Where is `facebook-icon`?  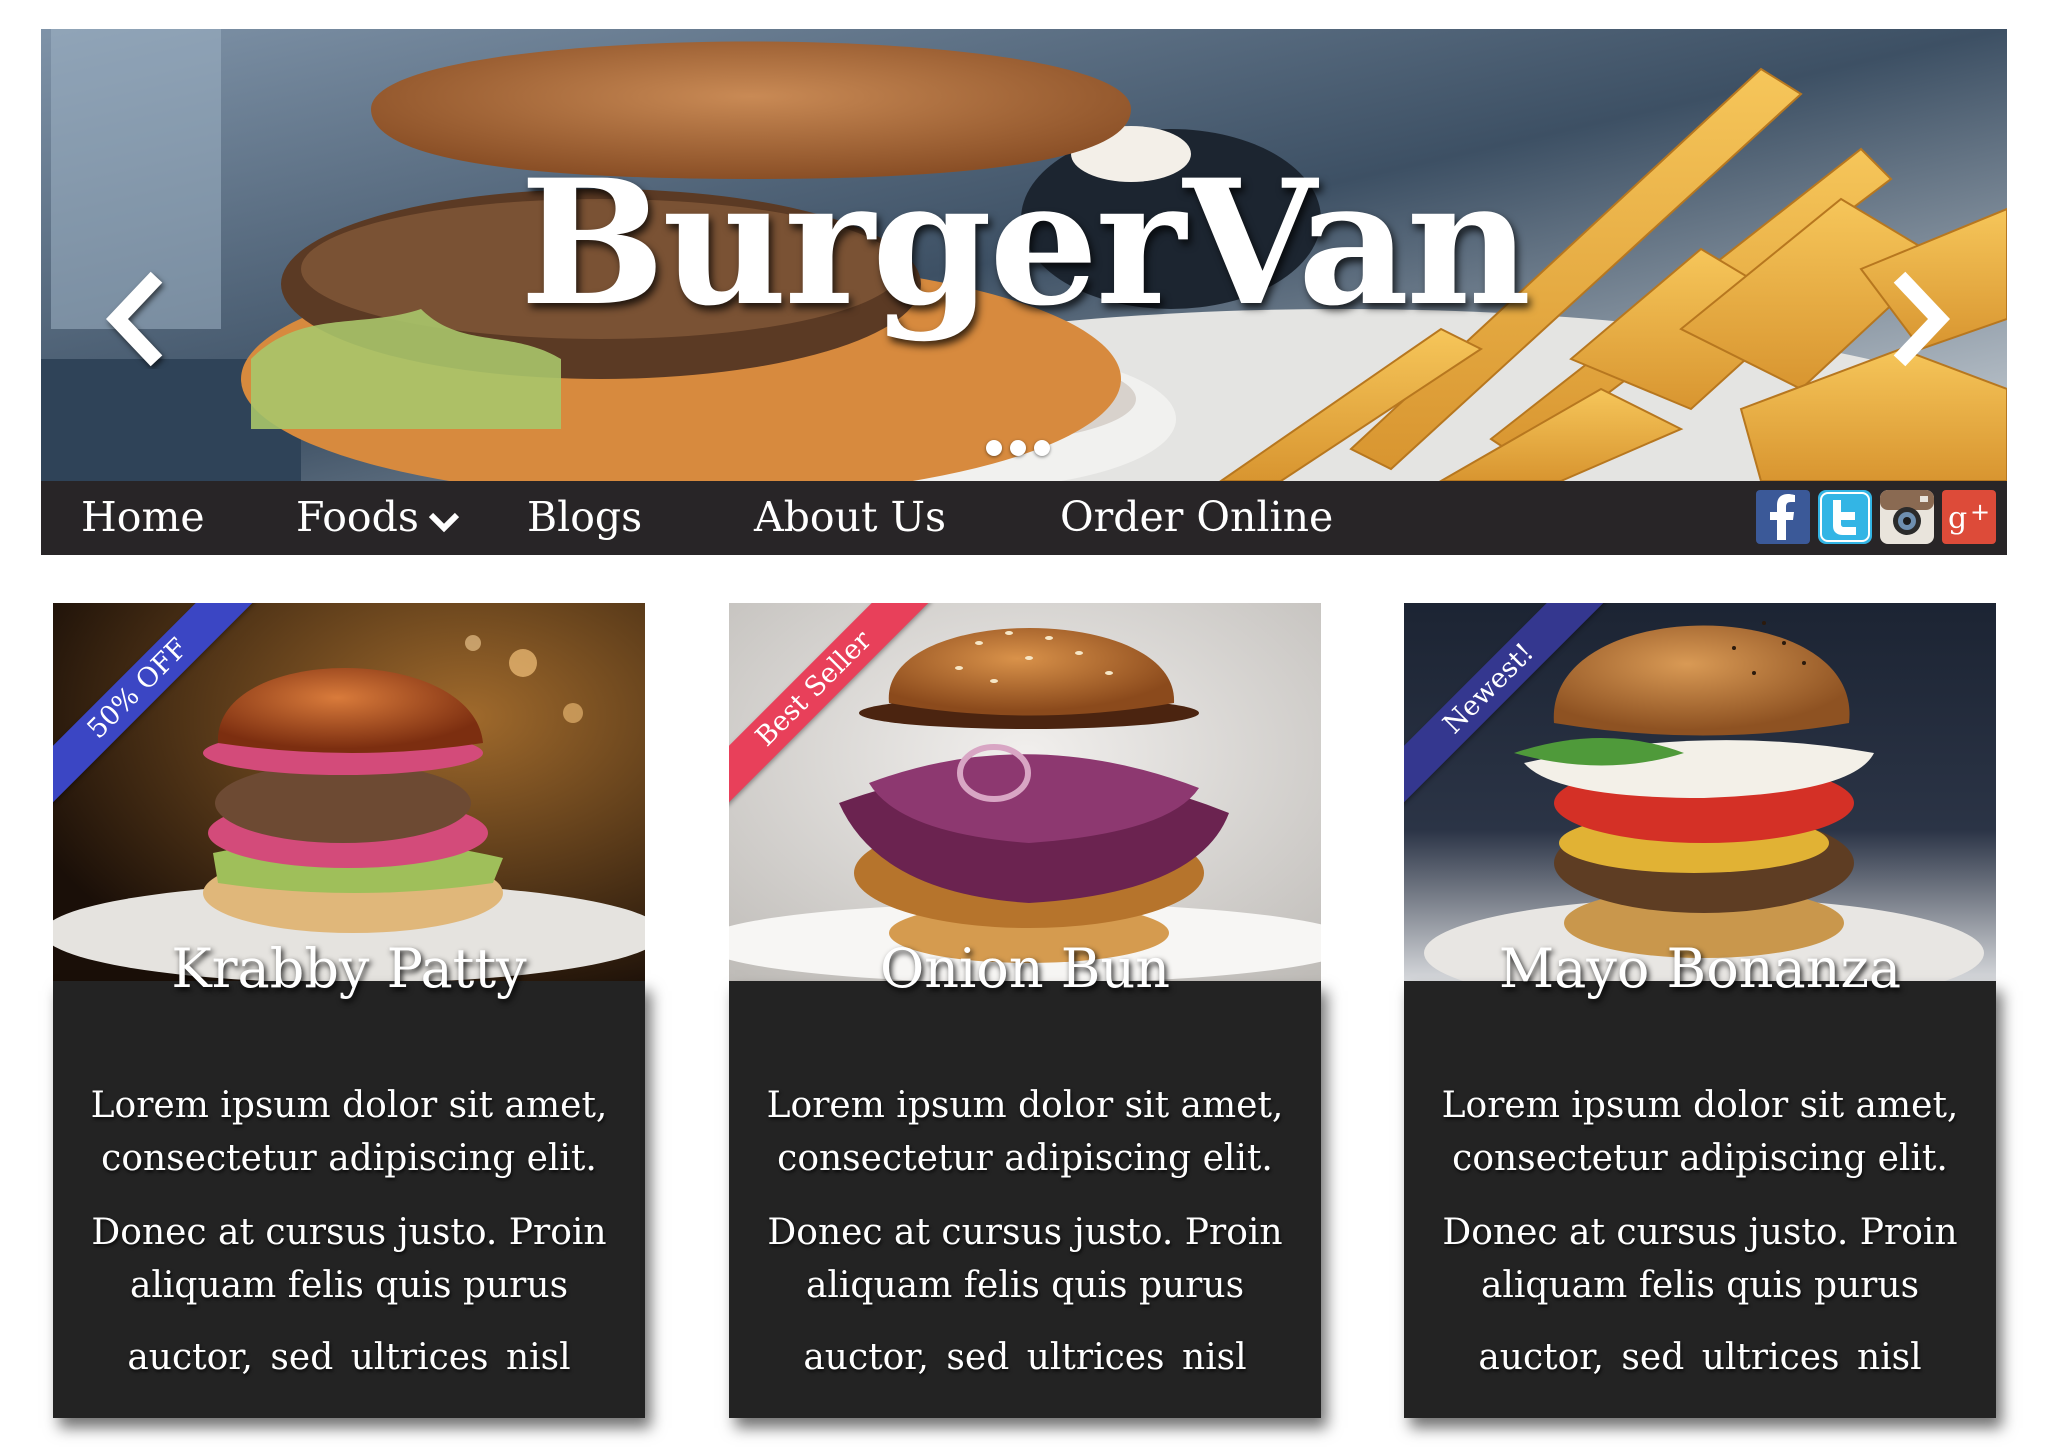
facebook-icon is located at coordinates (1783, 517).